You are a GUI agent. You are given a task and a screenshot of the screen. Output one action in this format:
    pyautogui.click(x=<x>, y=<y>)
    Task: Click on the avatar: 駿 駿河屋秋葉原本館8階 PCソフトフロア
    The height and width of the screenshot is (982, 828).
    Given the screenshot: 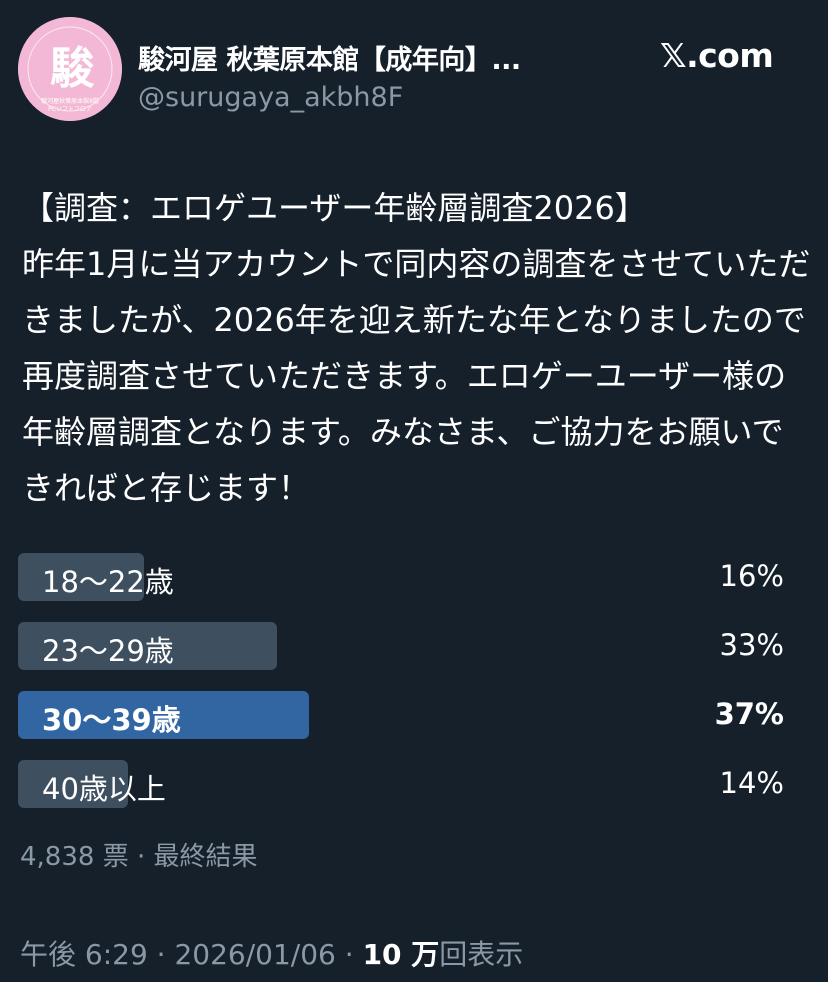 What is the action you would take?
    pyautogui.click(x=70, y=69)
    